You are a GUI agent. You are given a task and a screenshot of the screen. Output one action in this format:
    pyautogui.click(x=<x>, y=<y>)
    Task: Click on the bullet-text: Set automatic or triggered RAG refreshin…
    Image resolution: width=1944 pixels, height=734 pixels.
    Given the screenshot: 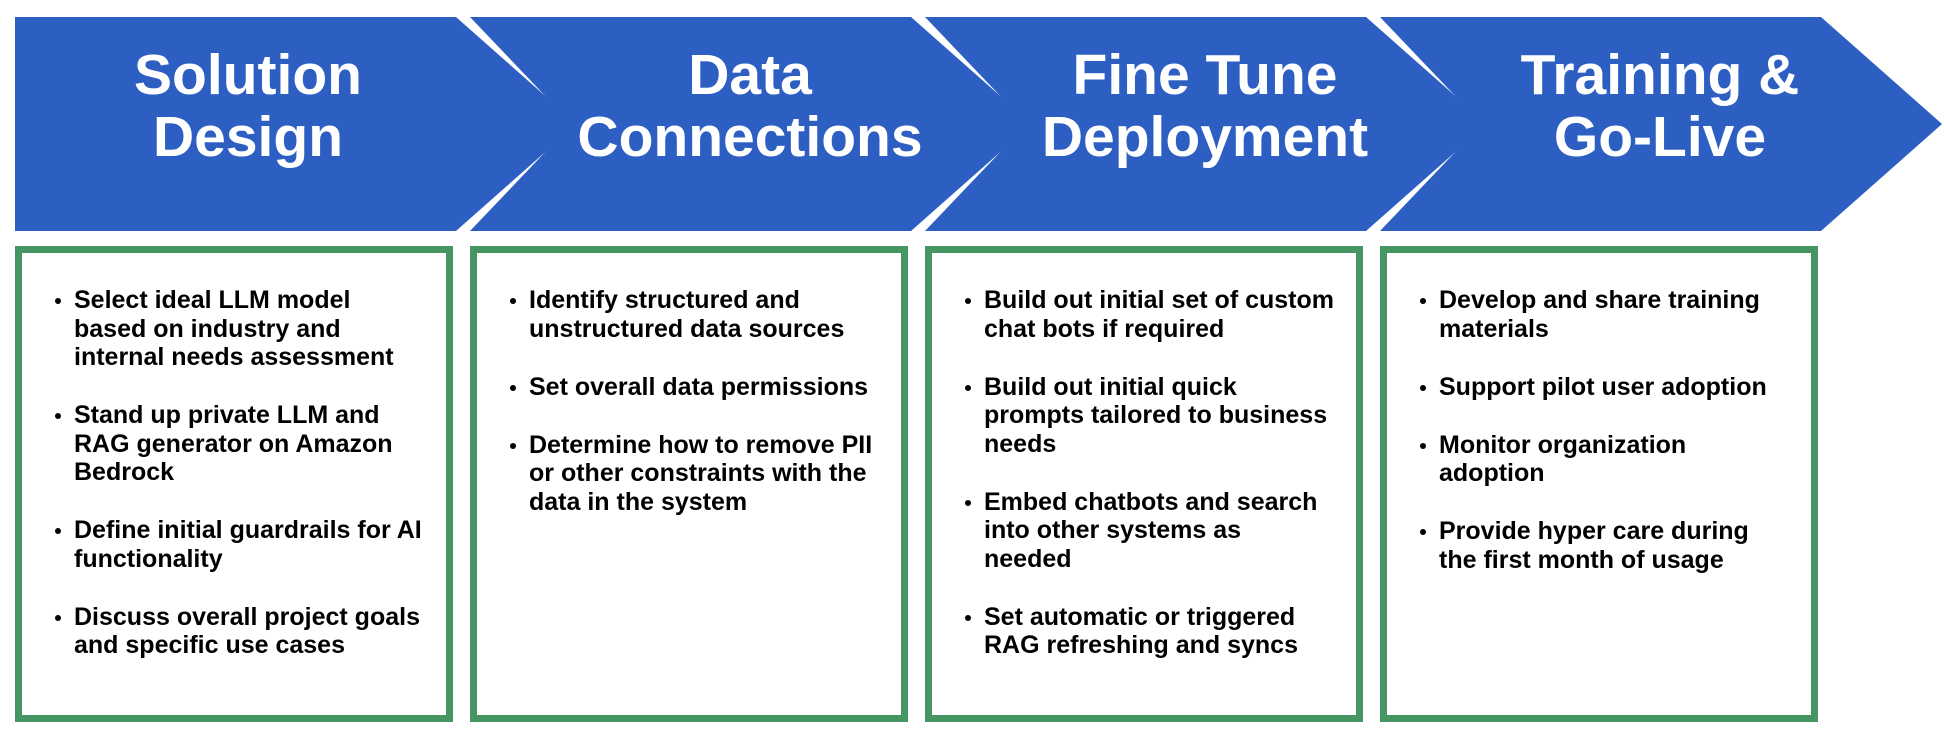 What is the action you would take?
    pyautogui.click(x=1141, y=631)
    